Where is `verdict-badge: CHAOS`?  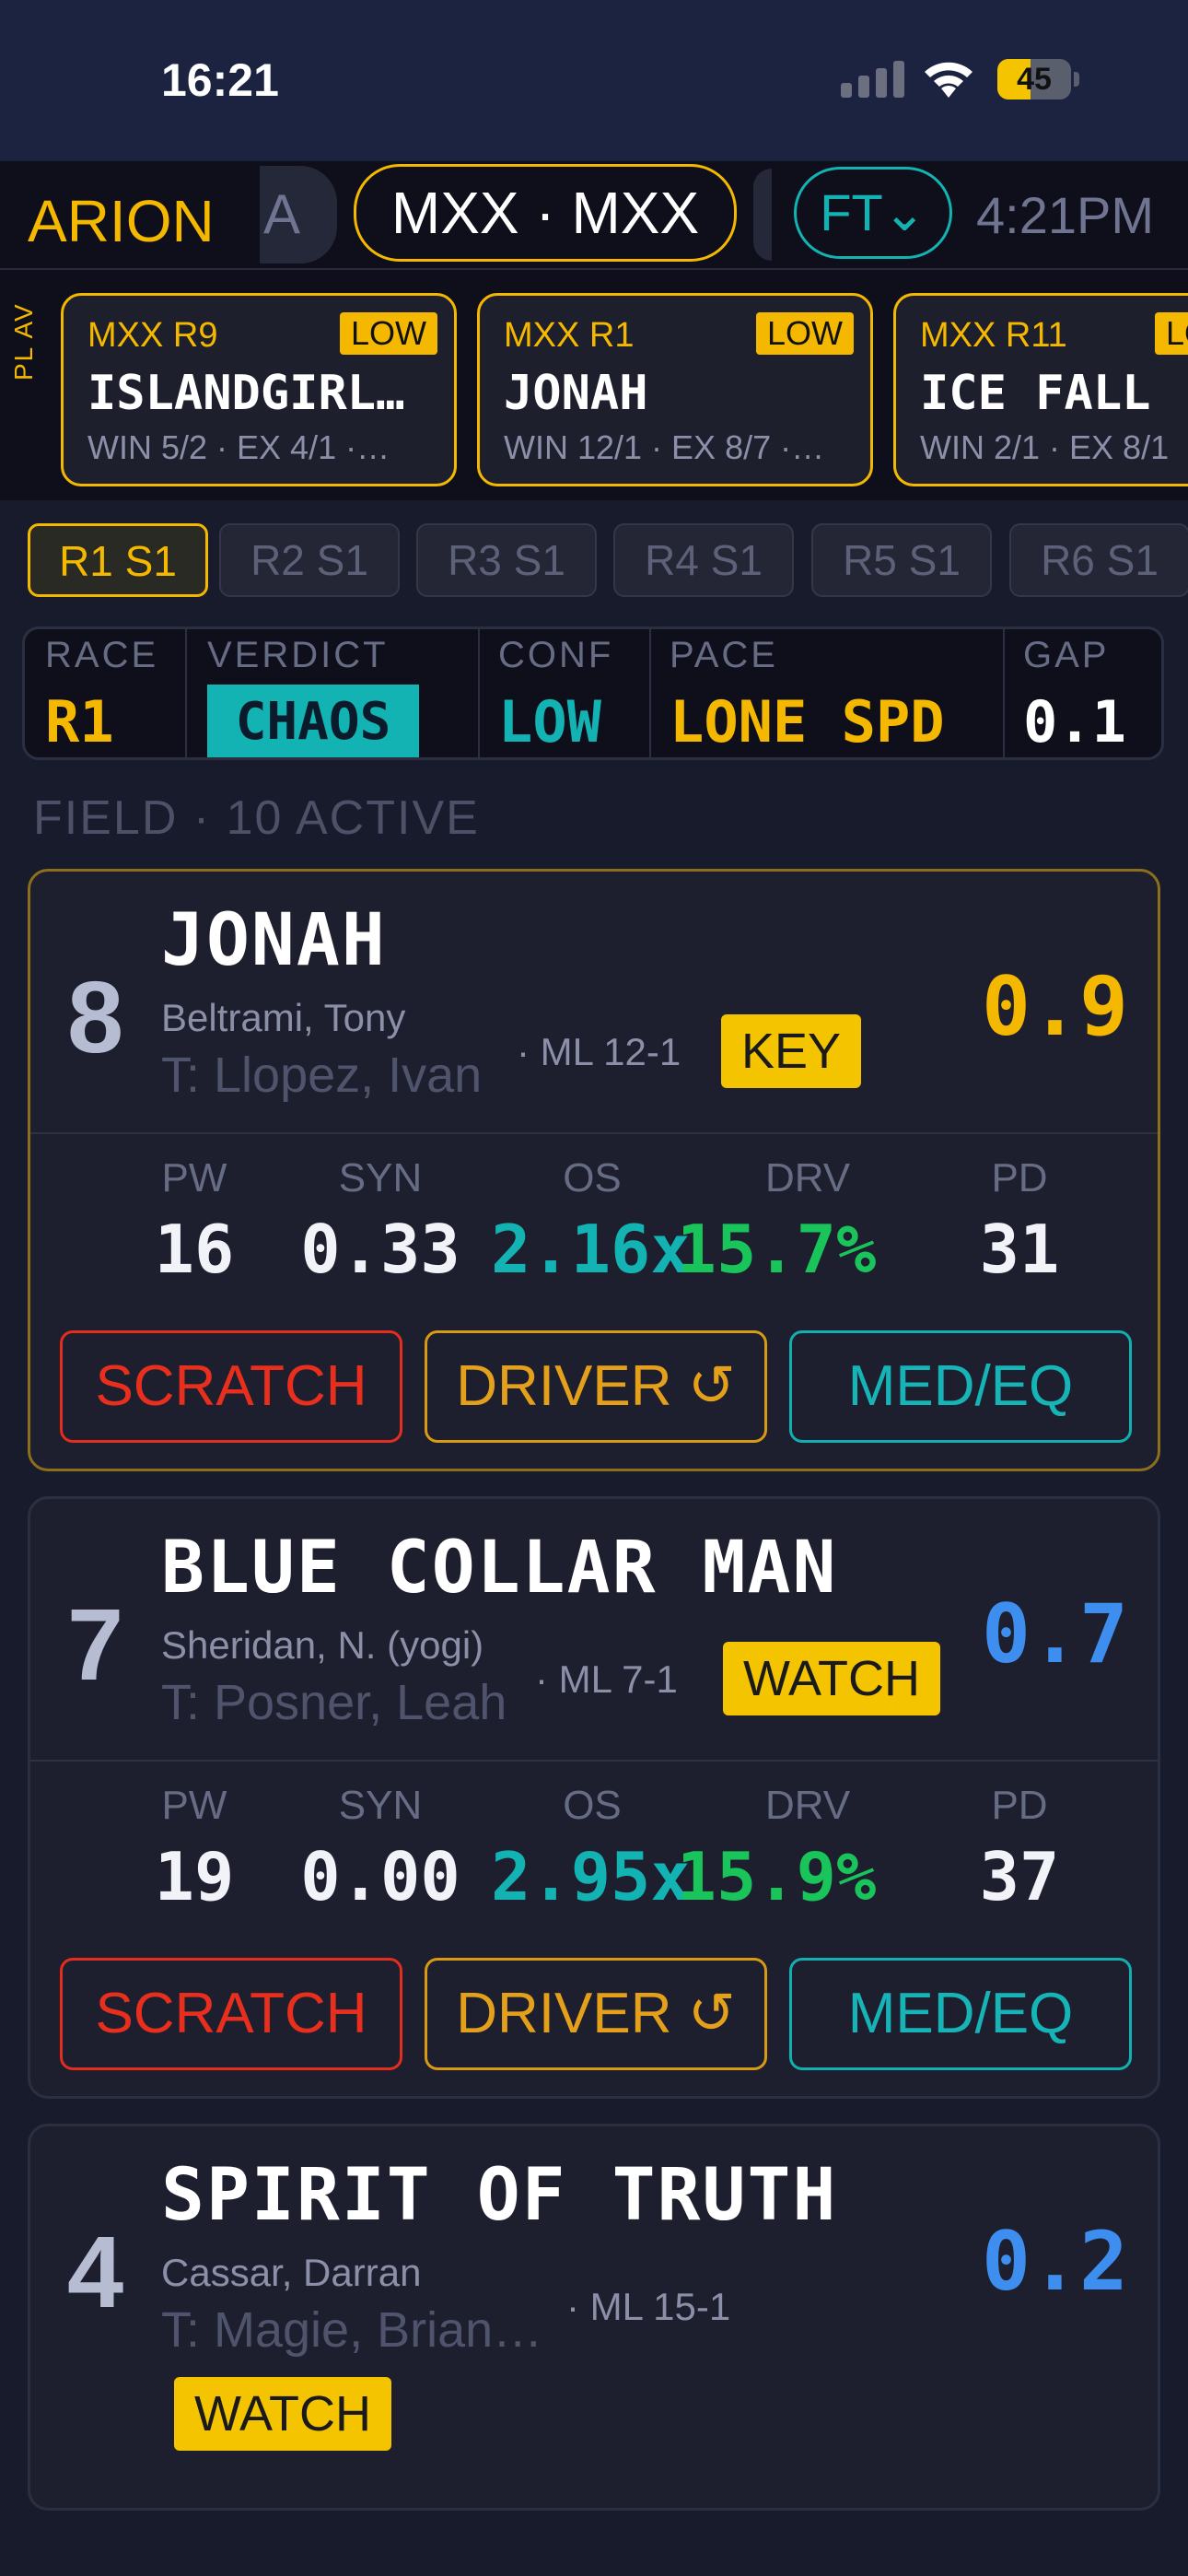
verdict-badge: CHAOS is located at coordinates (313, 721).